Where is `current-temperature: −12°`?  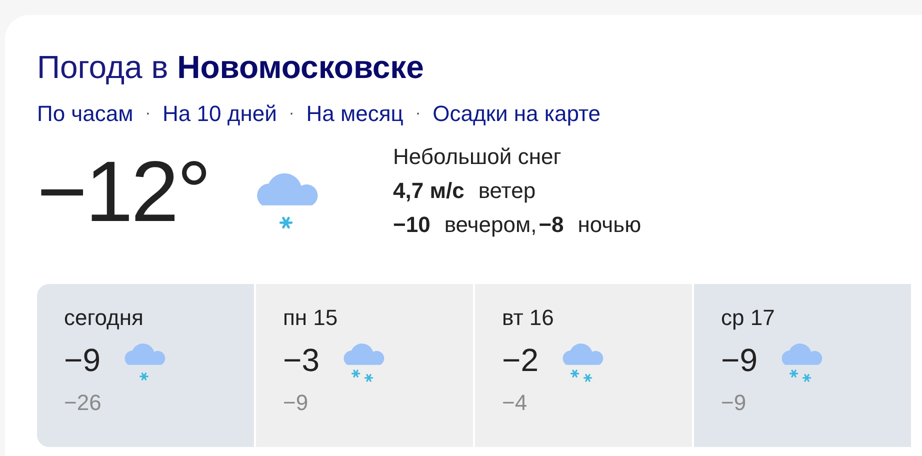
current-temperature: −12° is located at coordinates (123, 192).